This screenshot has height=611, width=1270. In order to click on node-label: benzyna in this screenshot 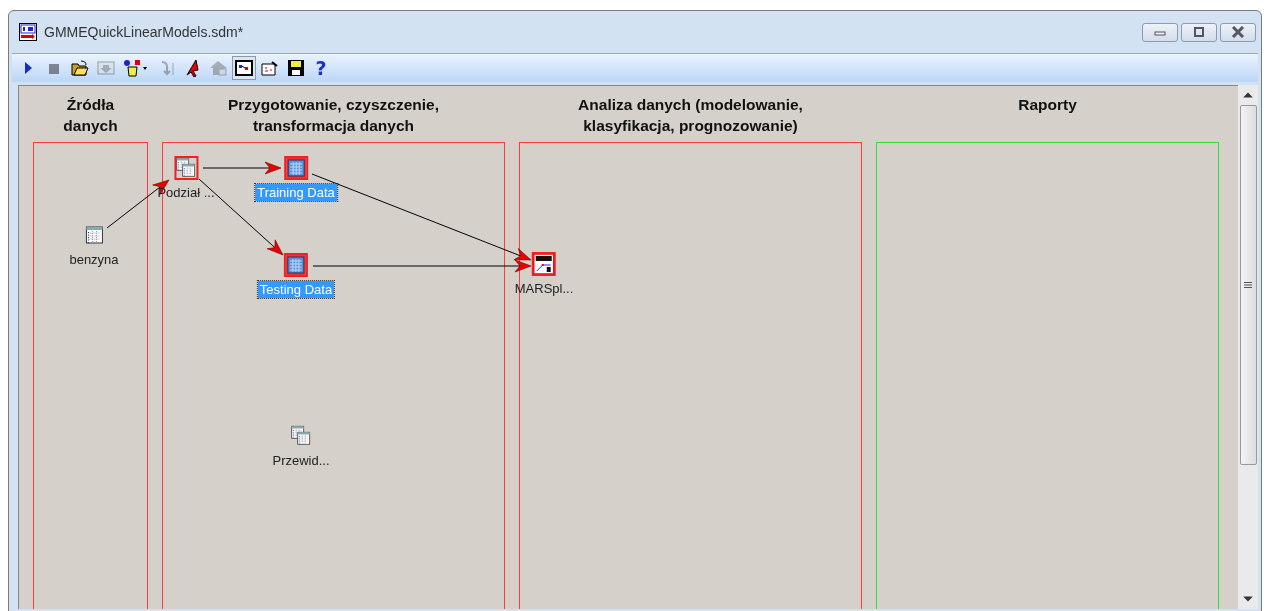, I will do `click(94, 259)`.